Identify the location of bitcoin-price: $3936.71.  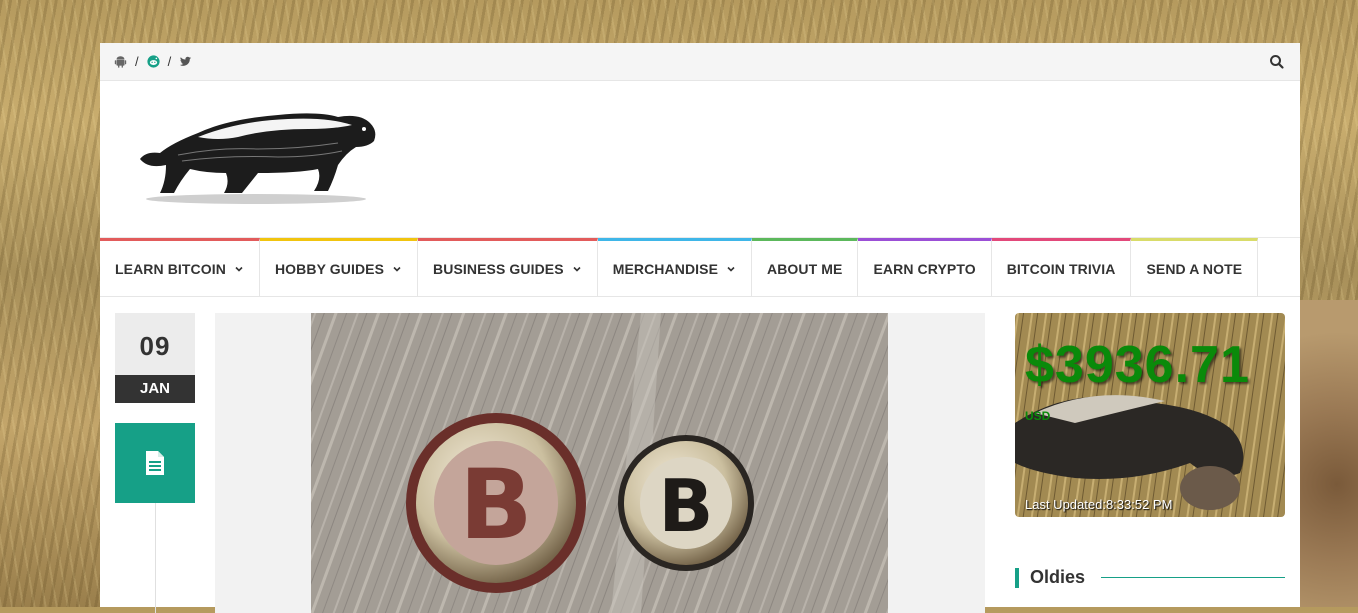
(1137, 365).